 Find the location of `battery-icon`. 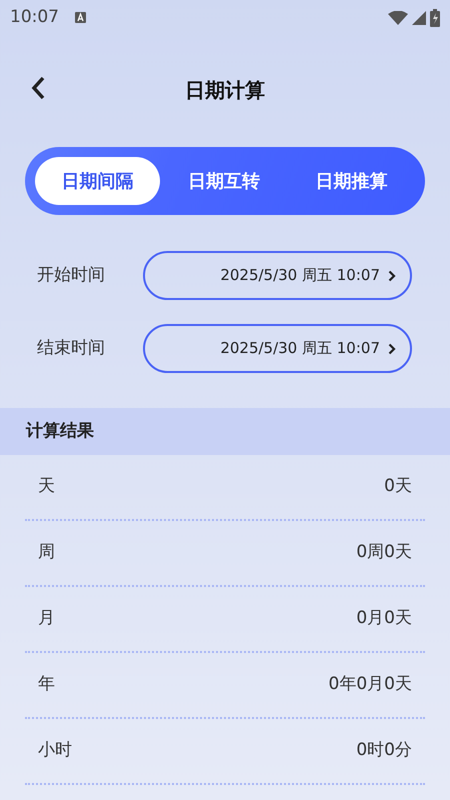

battery-icon is located at coordinates (435, 17).